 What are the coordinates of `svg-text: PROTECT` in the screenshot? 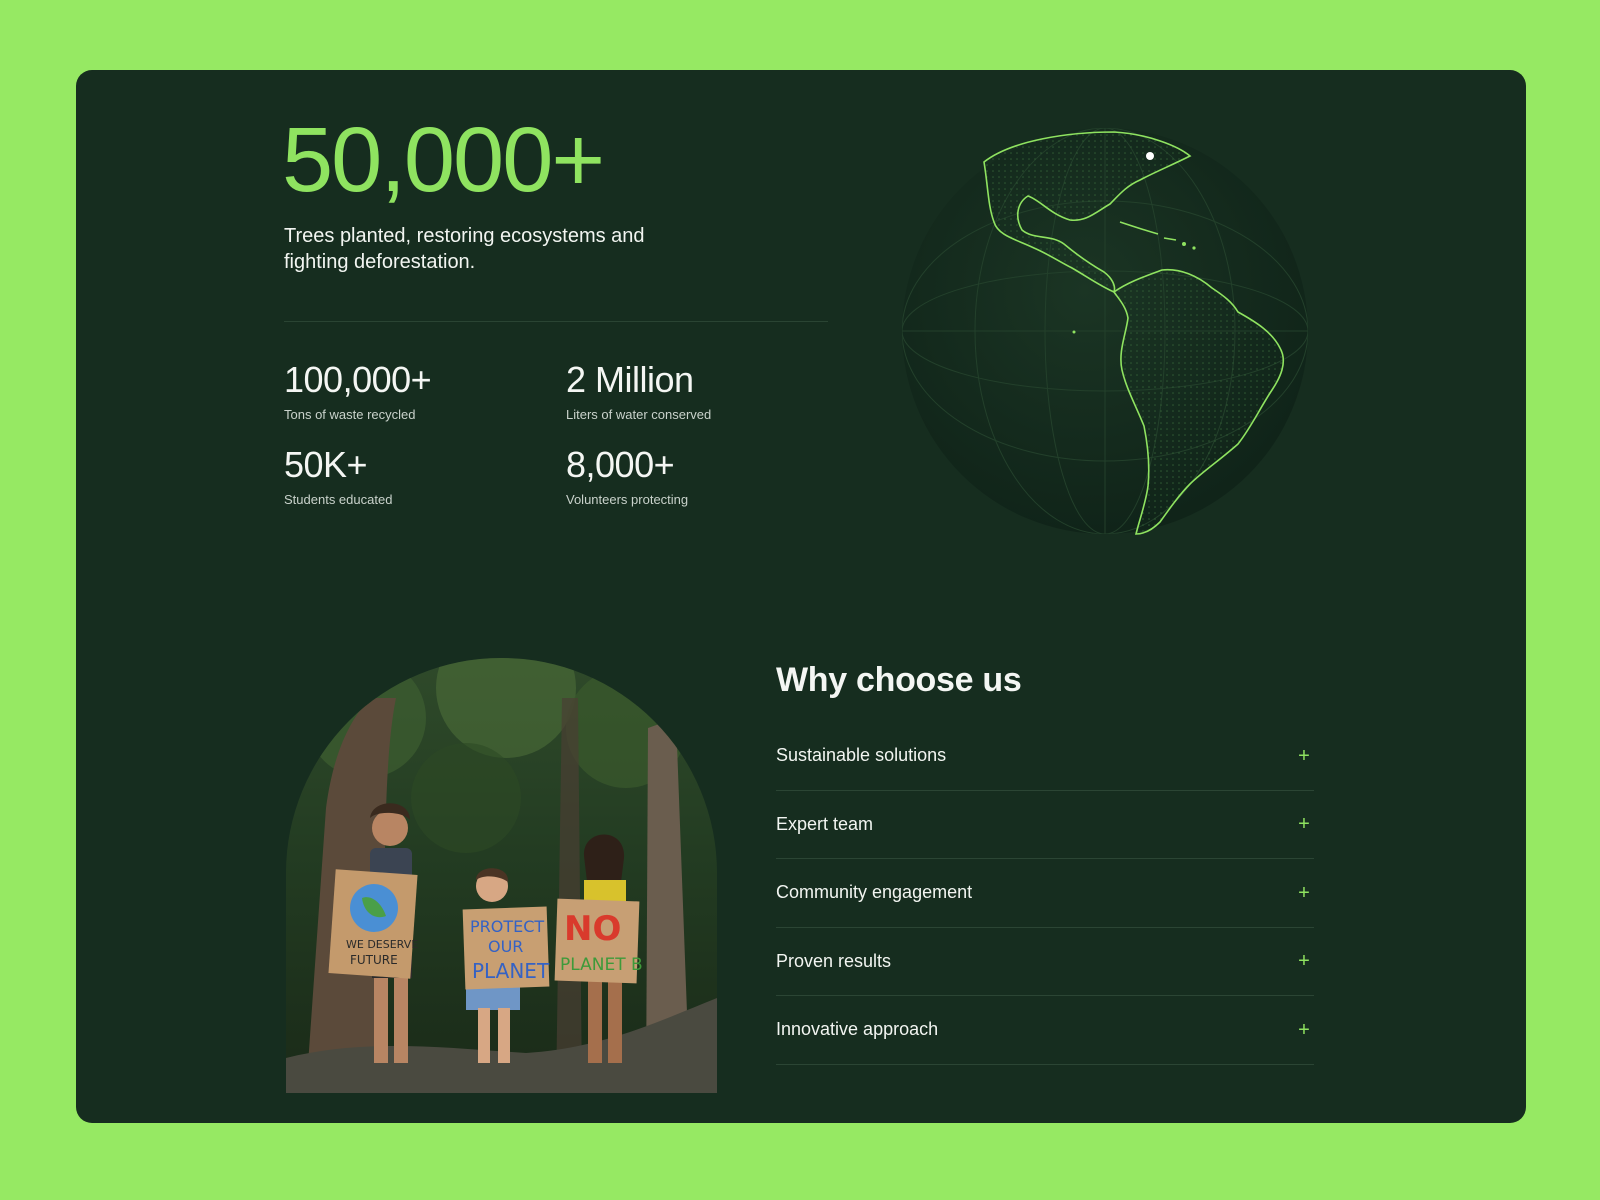 It's located at (507, 926).